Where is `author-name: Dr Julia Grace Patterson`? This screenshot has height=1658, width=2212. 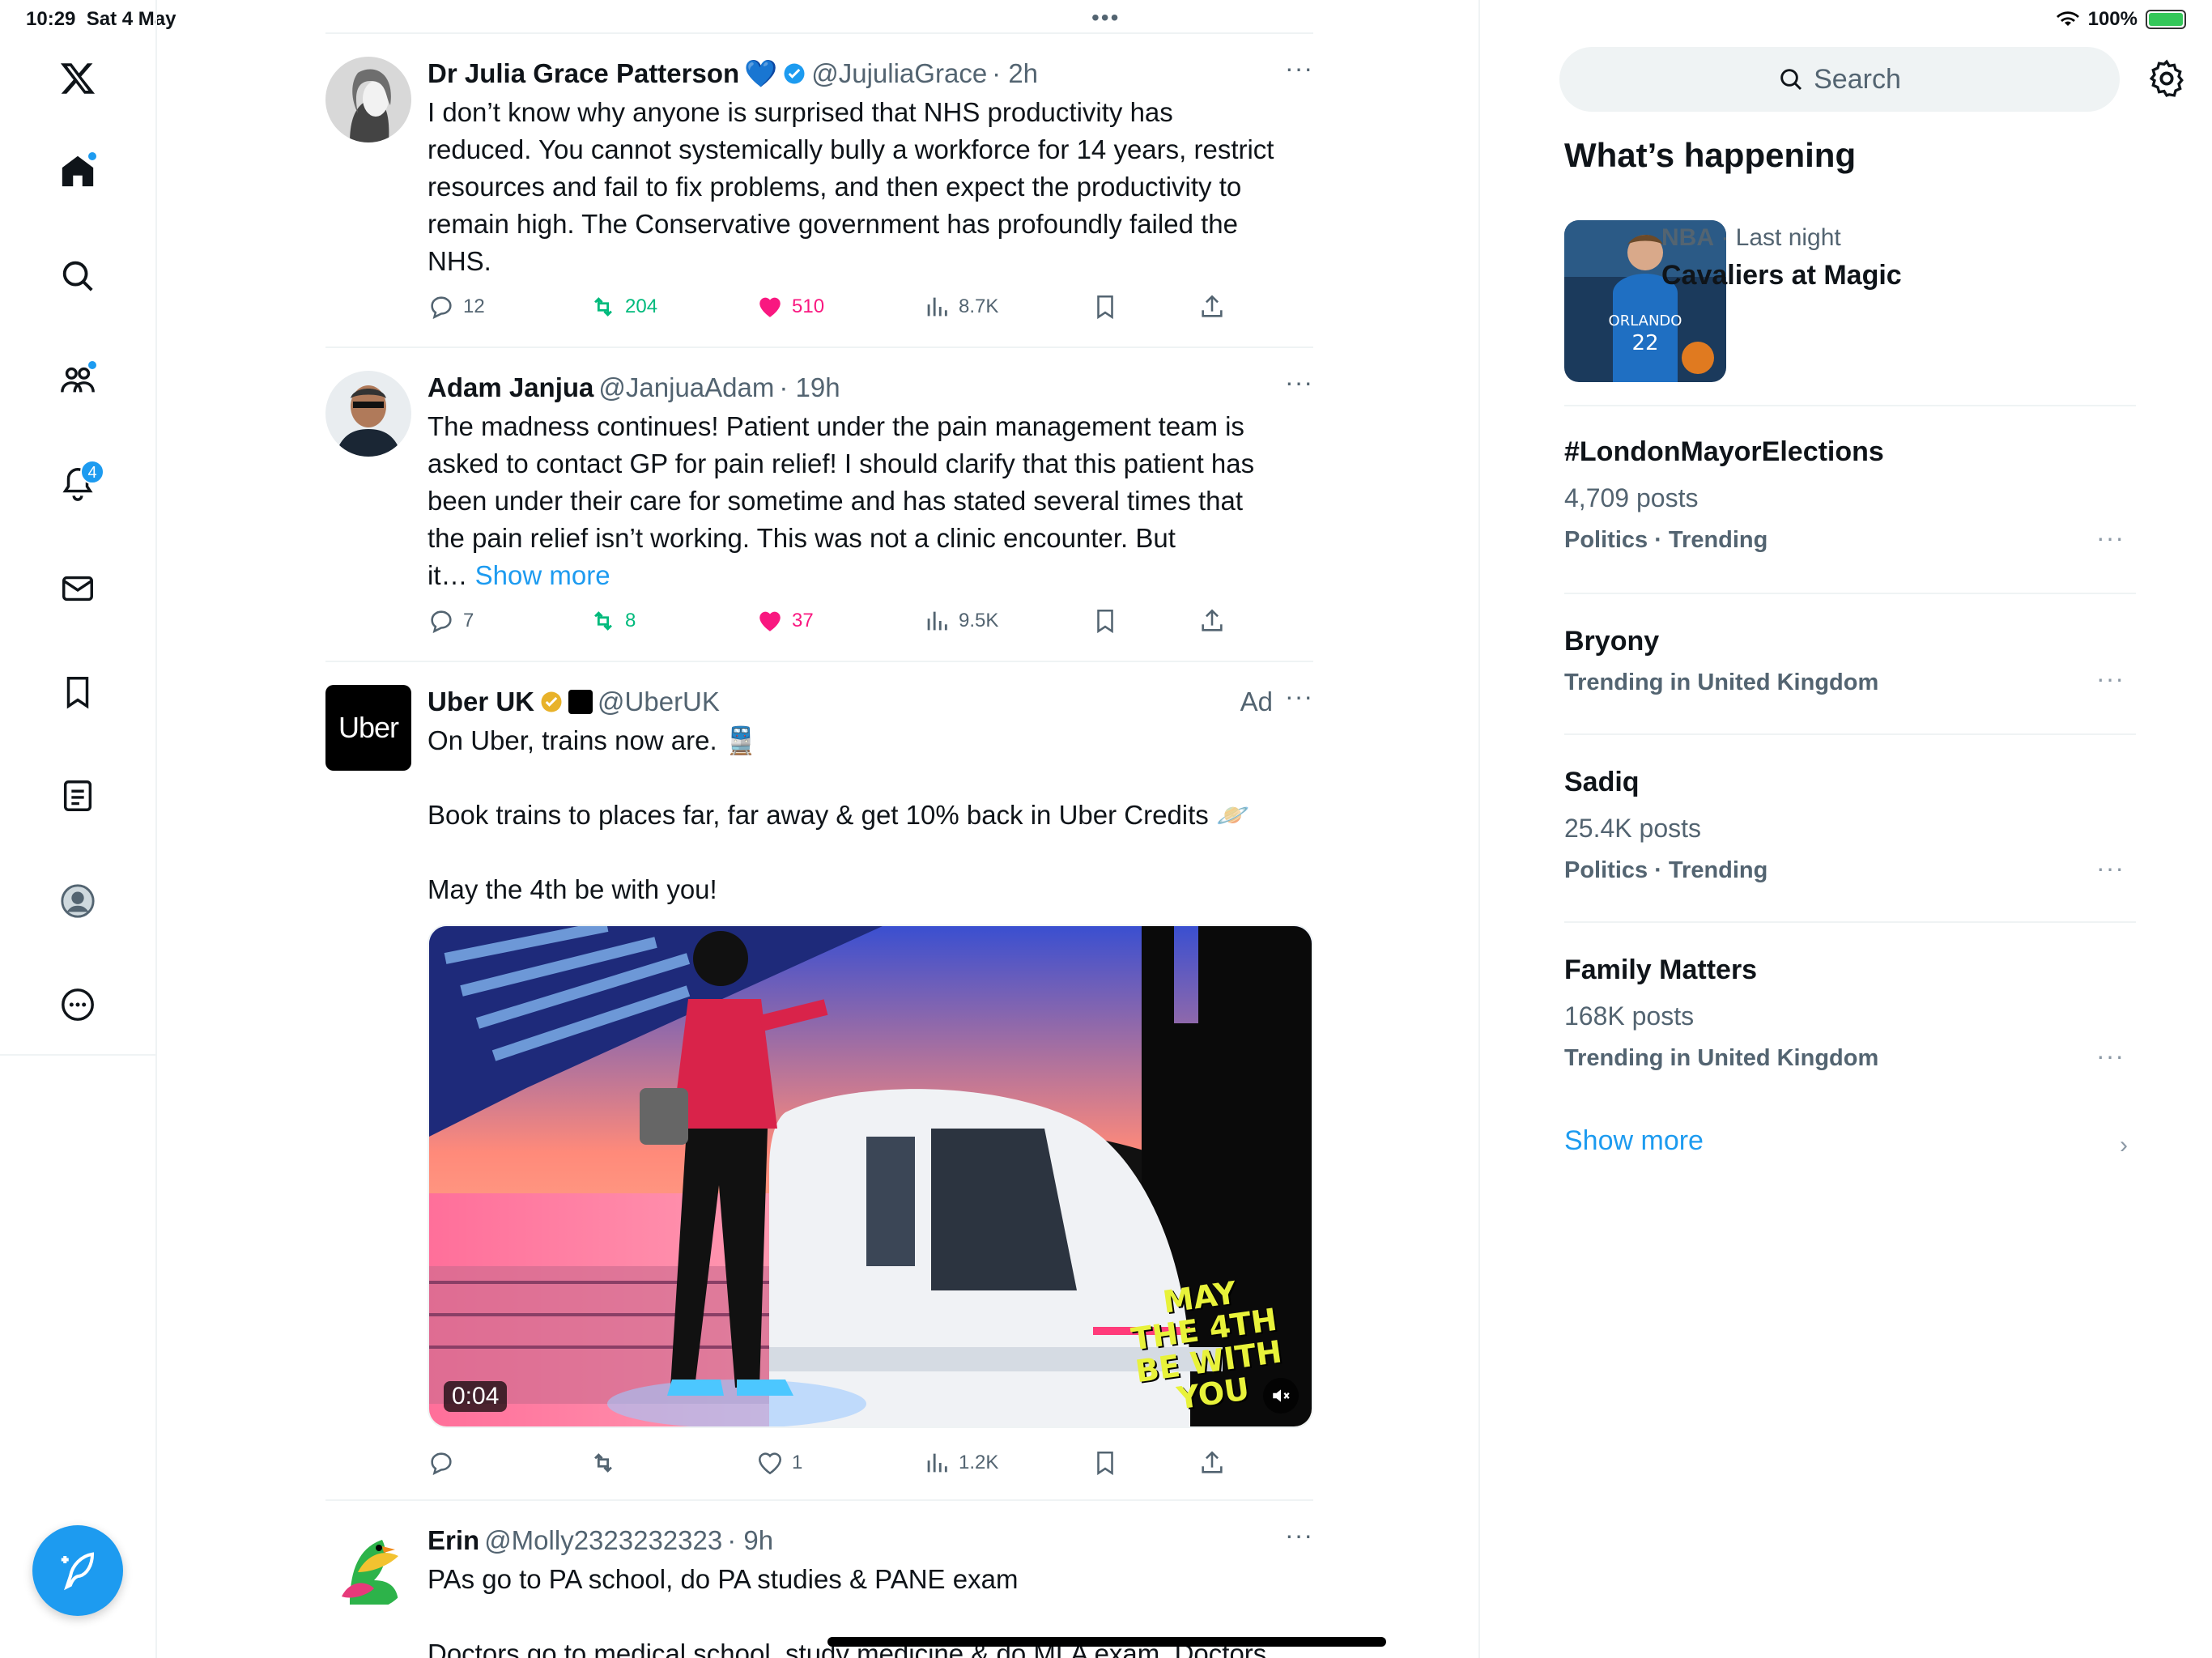
author-name: Dr Julia Grace Patterson is located at coordinates (584, 74).